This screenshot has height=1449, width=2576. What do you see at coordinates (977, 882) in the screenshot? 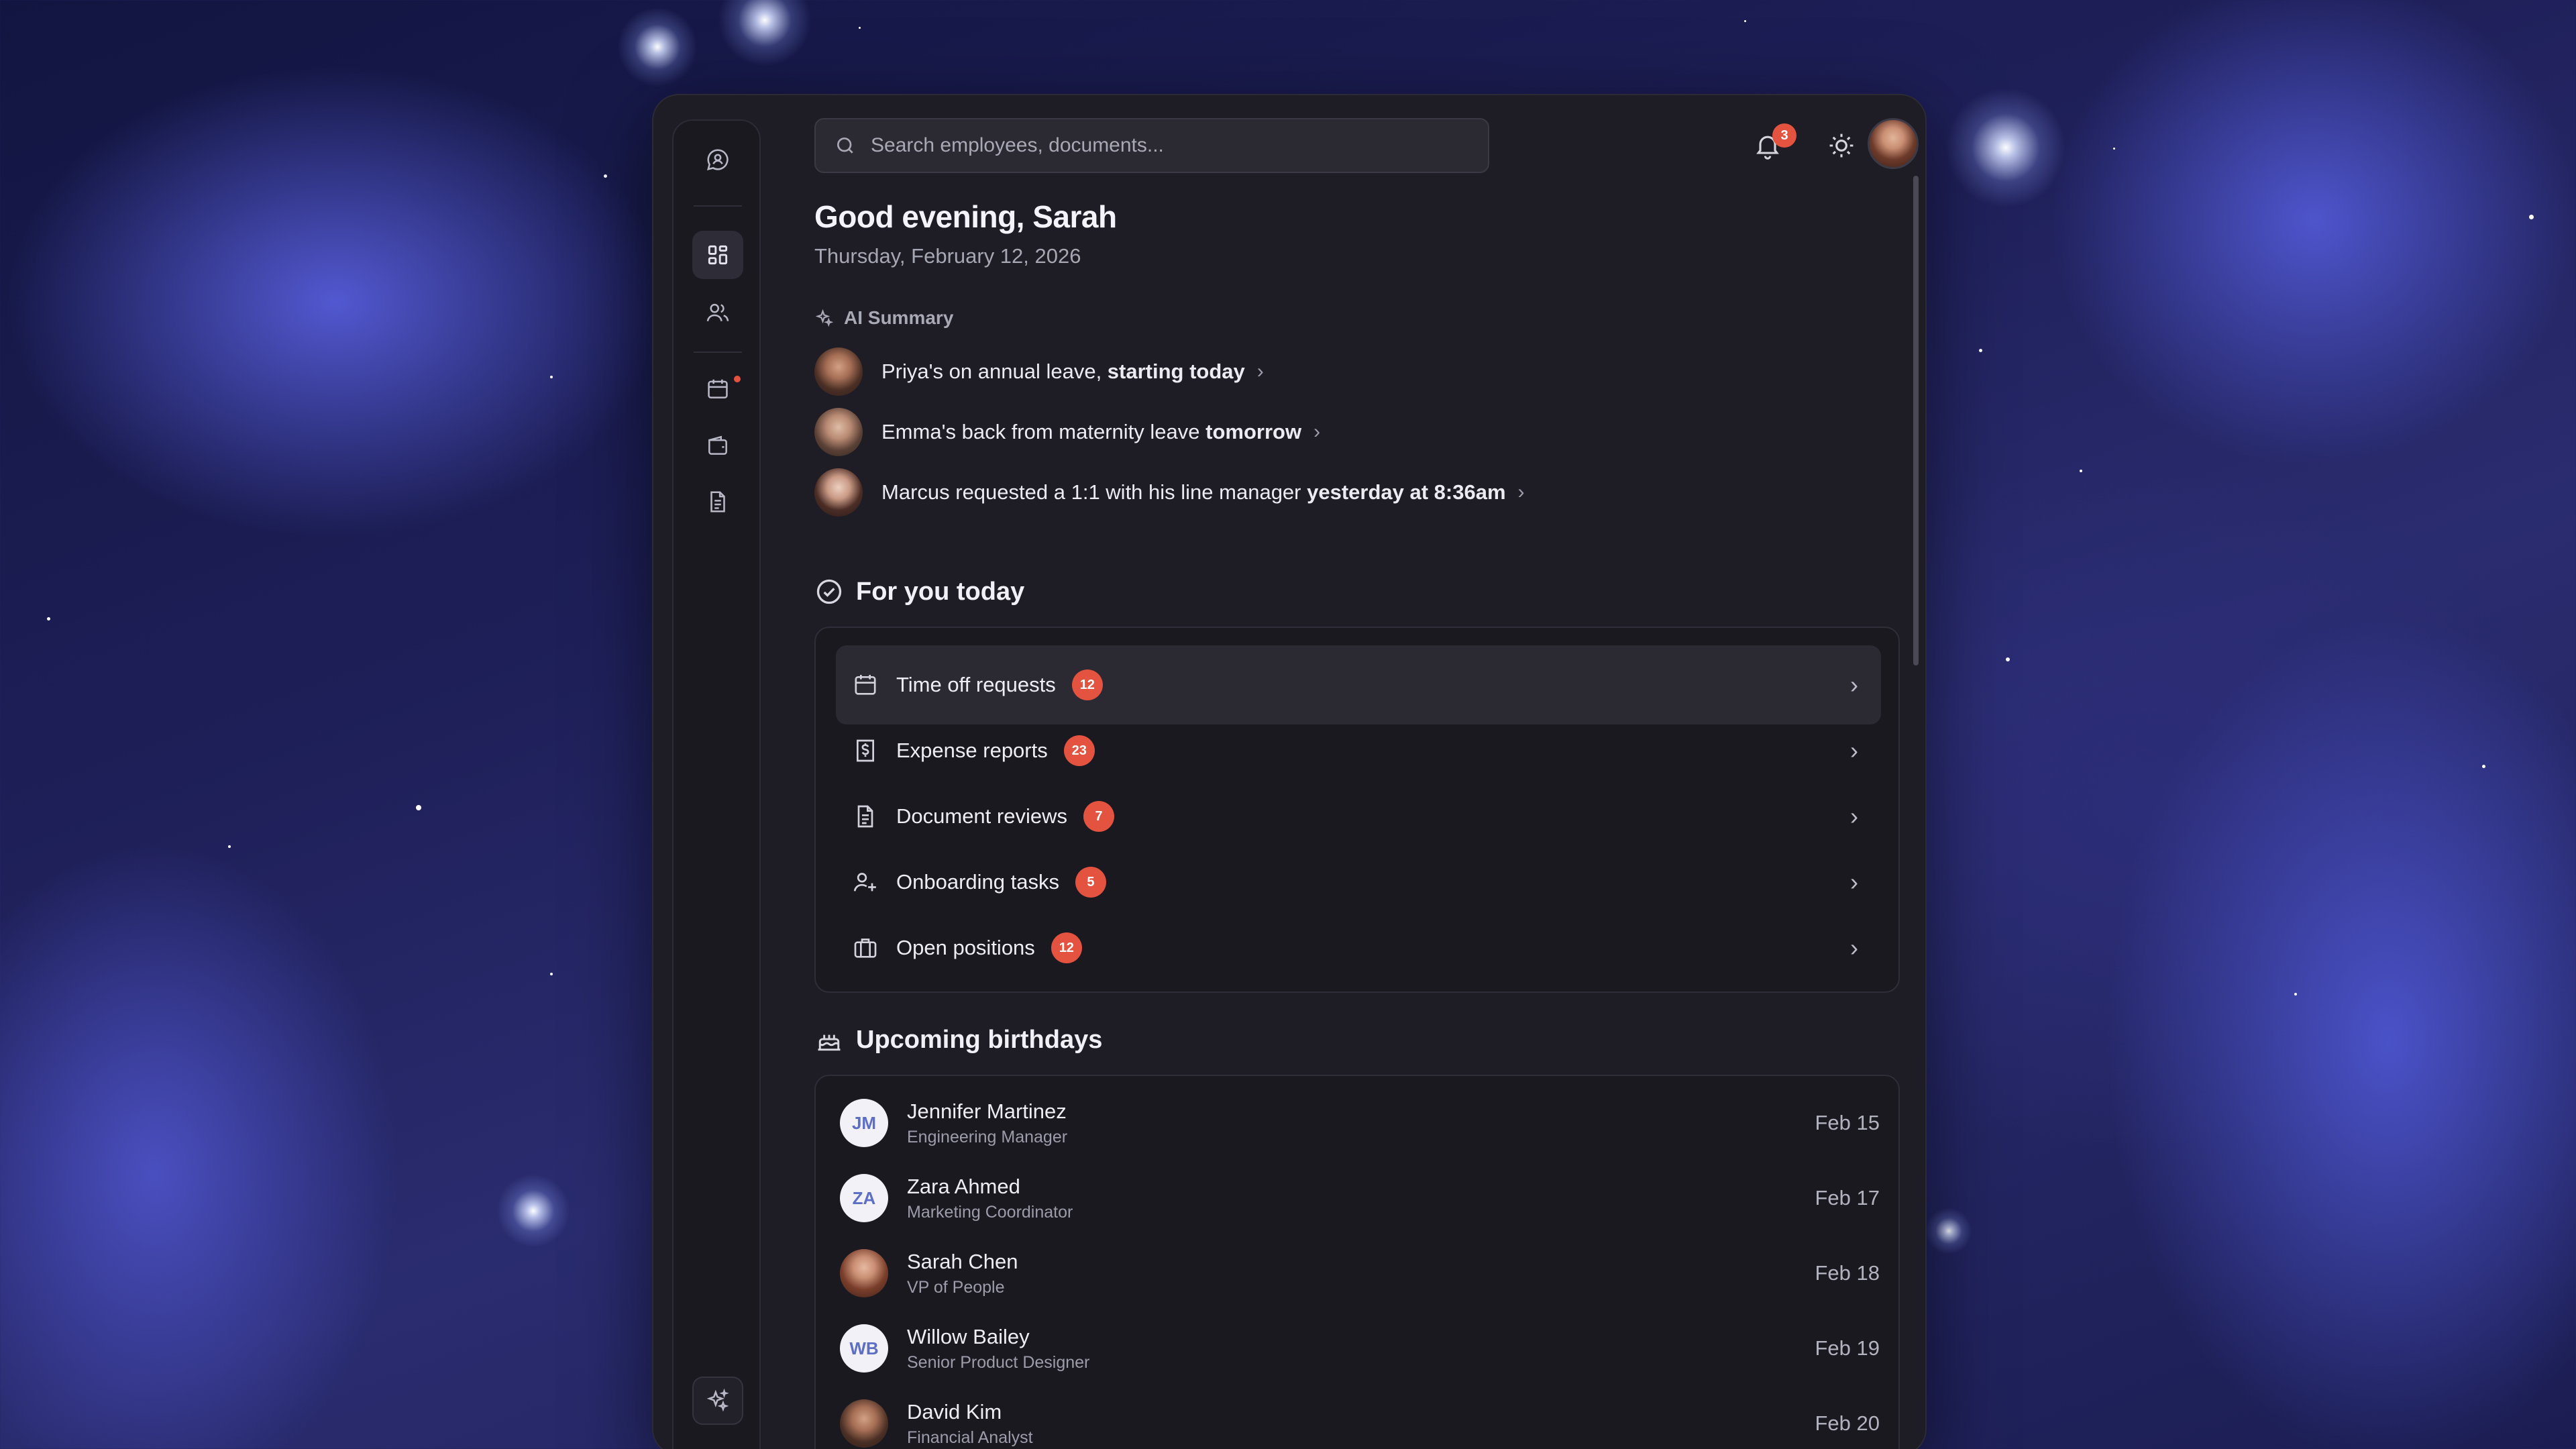
I see `task-label: Onboarding tasks` at bounding box center [977, 882].